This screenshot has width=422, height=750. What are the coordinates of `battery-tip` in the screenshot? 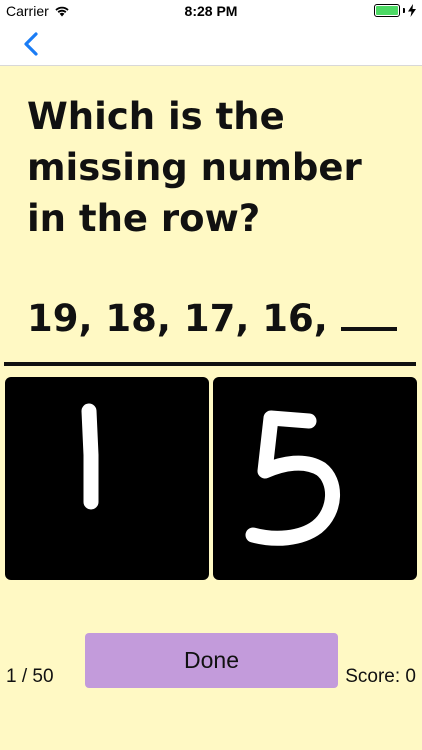 It's located at (404, 10).